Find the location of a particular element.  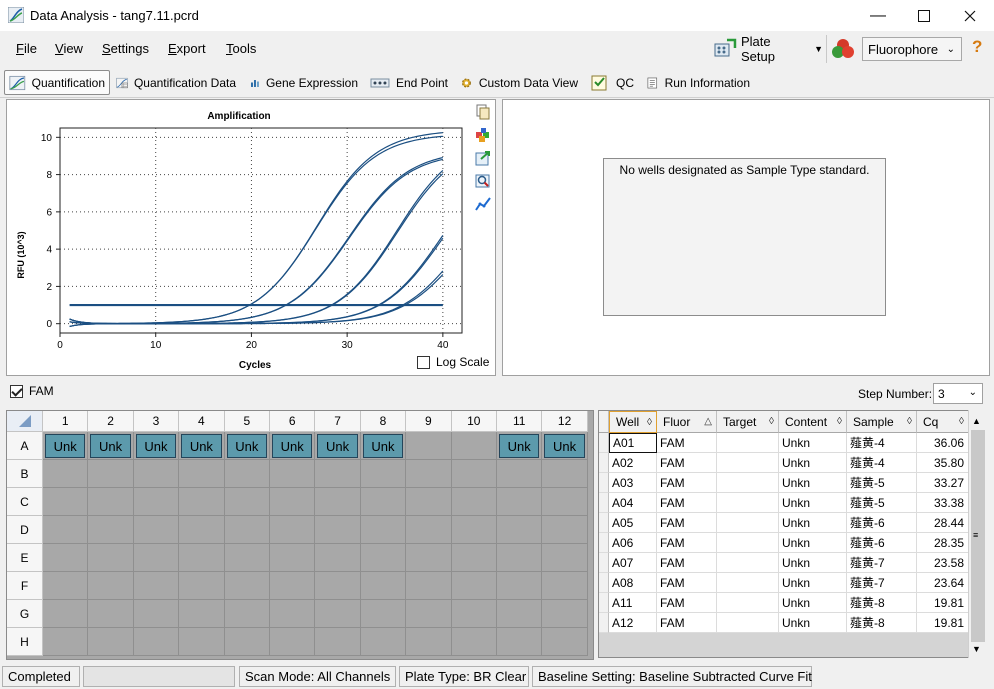

column-header: 2 is located at coordinates (111, 421).